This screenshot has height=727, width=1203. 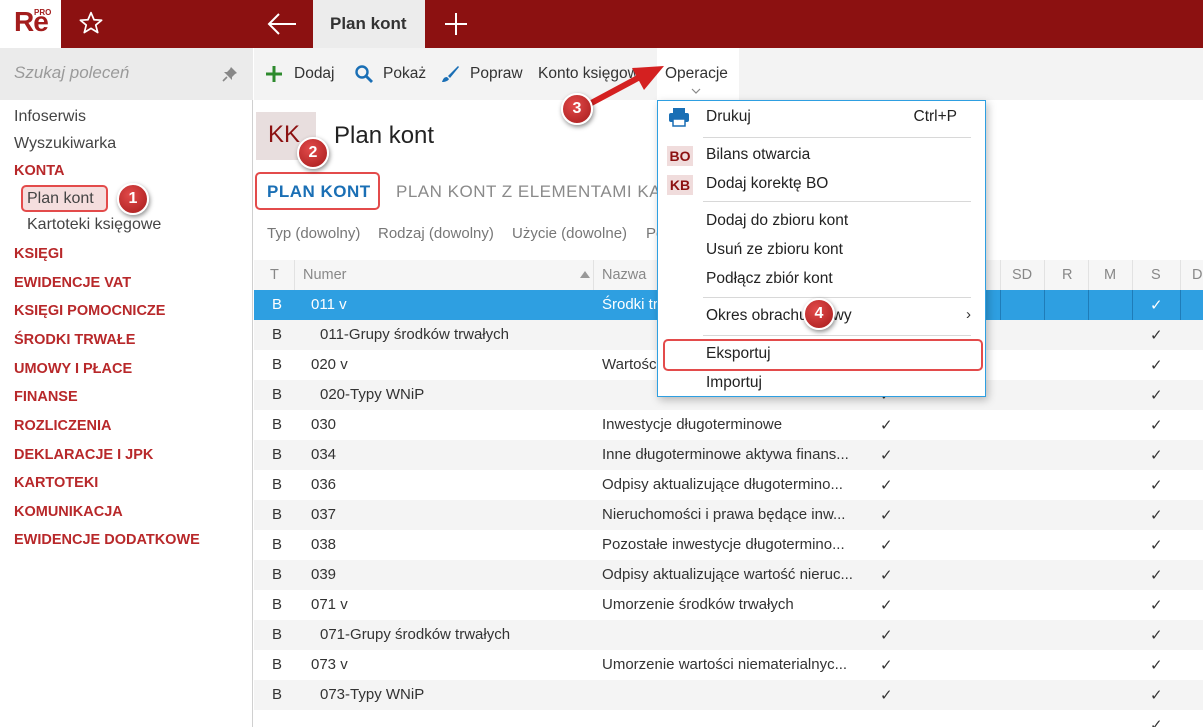 I want to click on sidebar-item: KONTA, so click(x=39, y=171).